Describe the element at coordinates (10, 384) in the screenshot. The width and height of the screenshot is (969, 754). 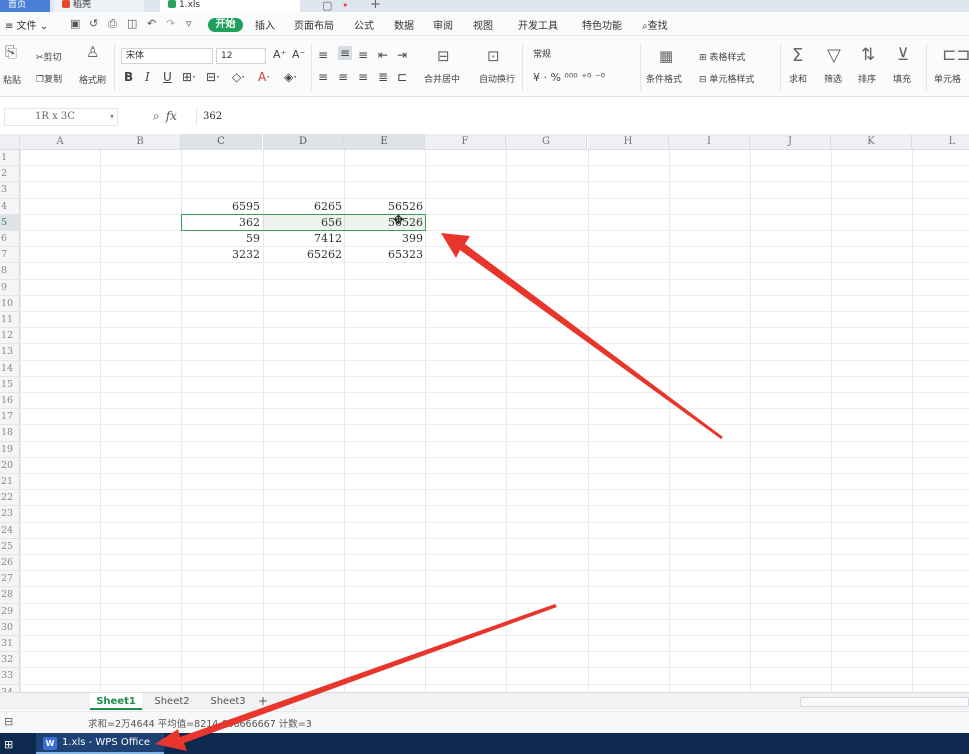
I see `row-header-15: 15` at that location.